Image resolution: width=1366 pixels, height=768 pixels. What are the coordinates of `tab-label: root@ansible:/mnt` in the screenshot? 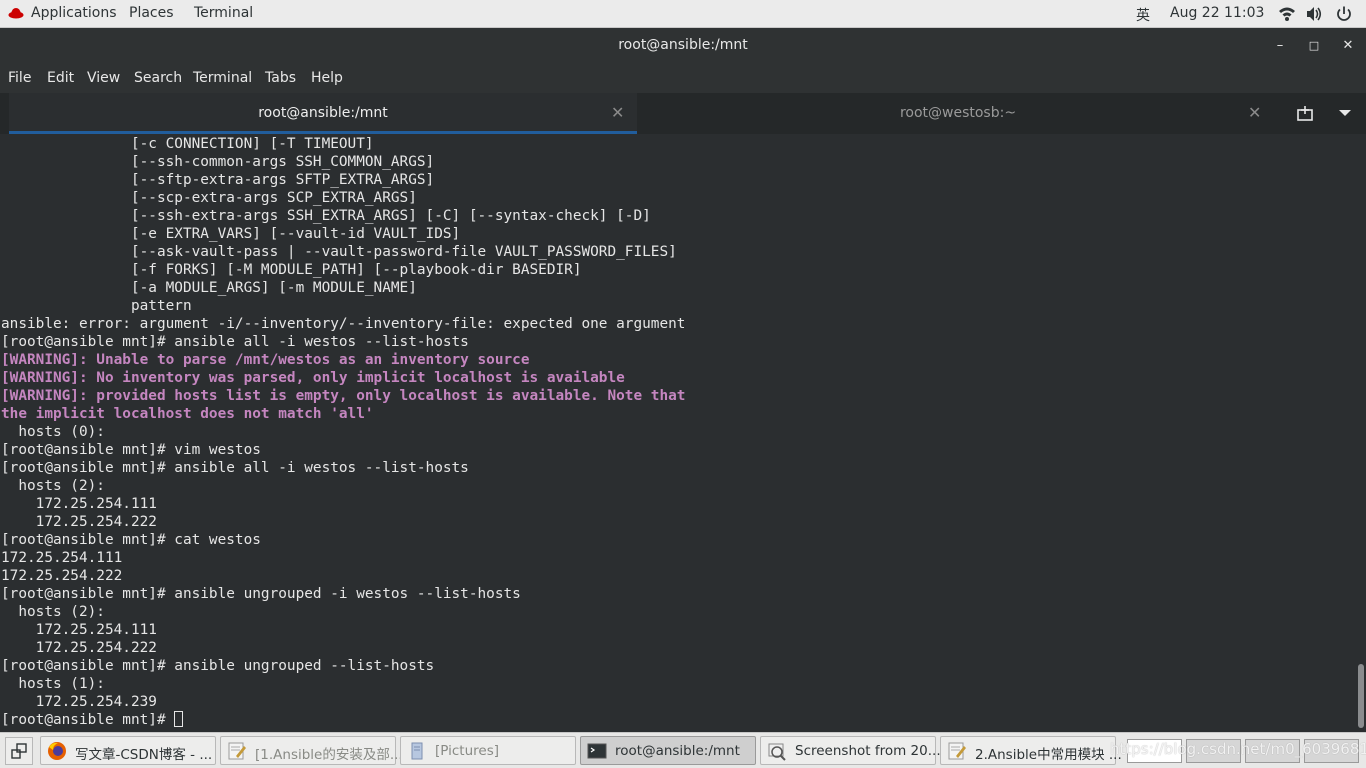 It's located at (323, 113).